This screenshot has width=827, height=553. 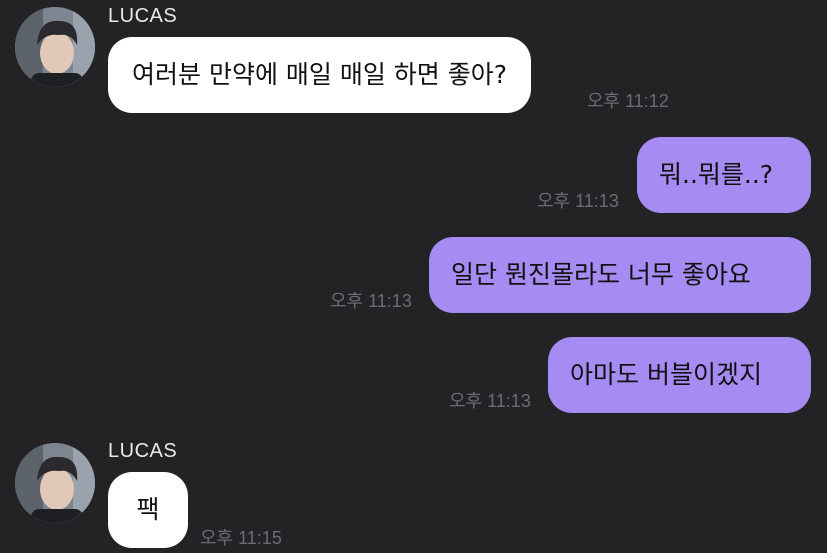 I want to click on incoming-message-bubble: 여러분 만약에 매일 매일 하면 좋아?, so click(x=320, y=75).